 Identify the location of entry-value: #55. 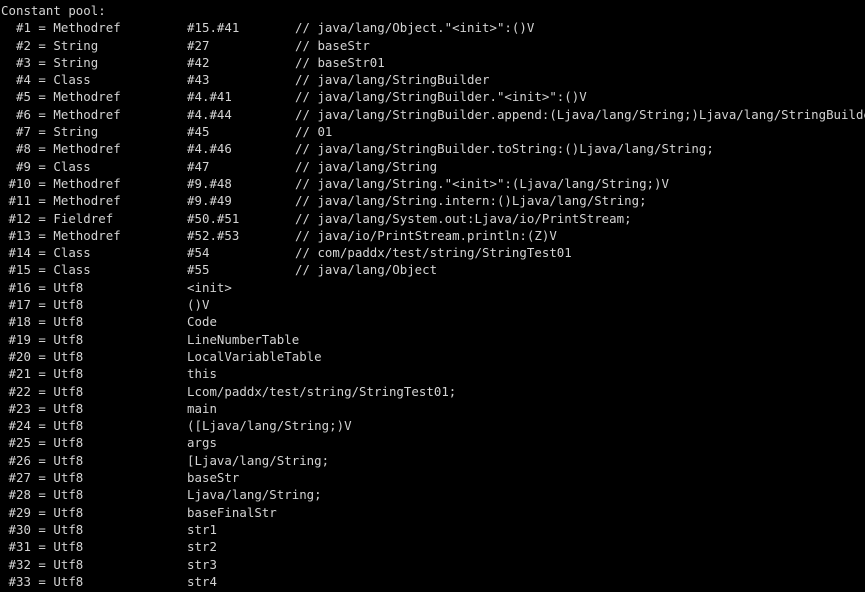
(198, 270).